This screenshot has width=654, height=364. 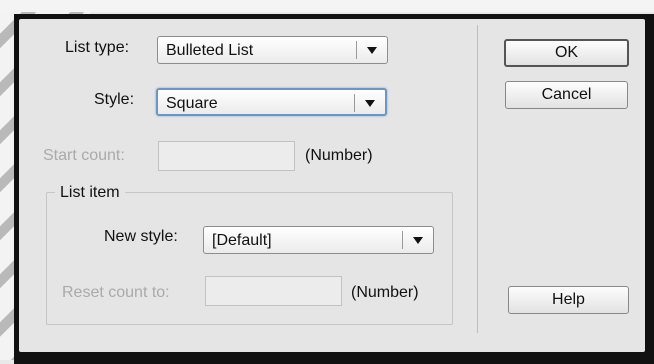 What do you see at coordinates (272, 50) in the screenshot?
I see `list-type-select: Bulleted List` at bounding box center [272, 50].